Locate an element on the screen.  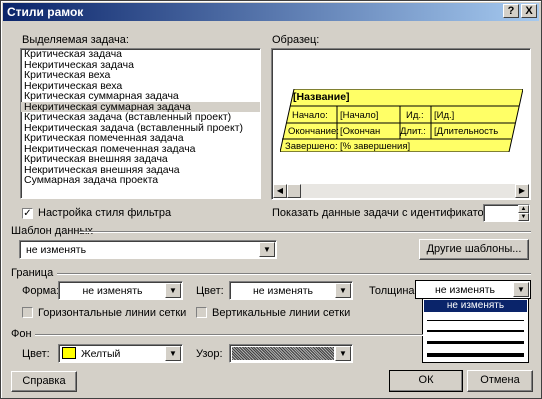
filter-style-label: Настройка стиля фильтра is located at coordinates (105, 213).